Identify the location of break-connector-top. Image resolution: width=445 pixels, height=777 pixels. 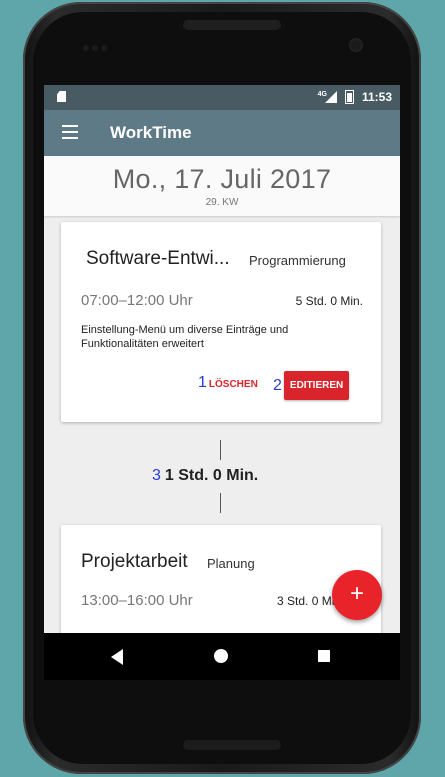
(220, 450).